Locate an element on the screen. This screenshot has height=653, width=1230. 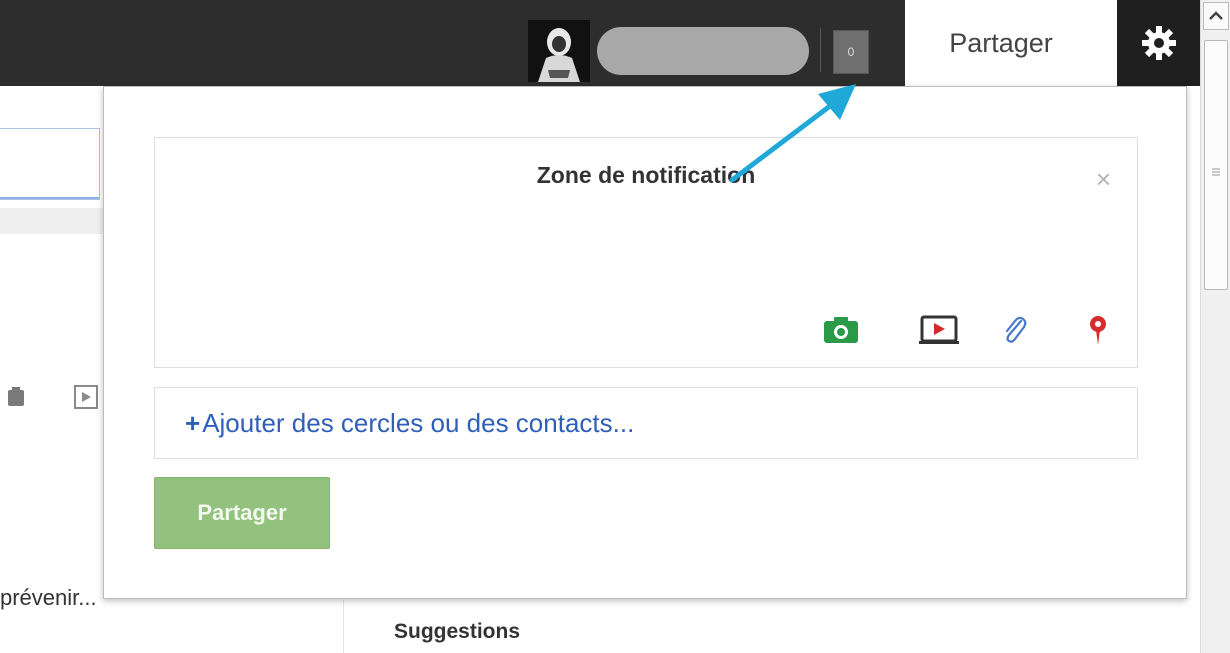
scroll-up-button is located at coordinates (1216, 16).